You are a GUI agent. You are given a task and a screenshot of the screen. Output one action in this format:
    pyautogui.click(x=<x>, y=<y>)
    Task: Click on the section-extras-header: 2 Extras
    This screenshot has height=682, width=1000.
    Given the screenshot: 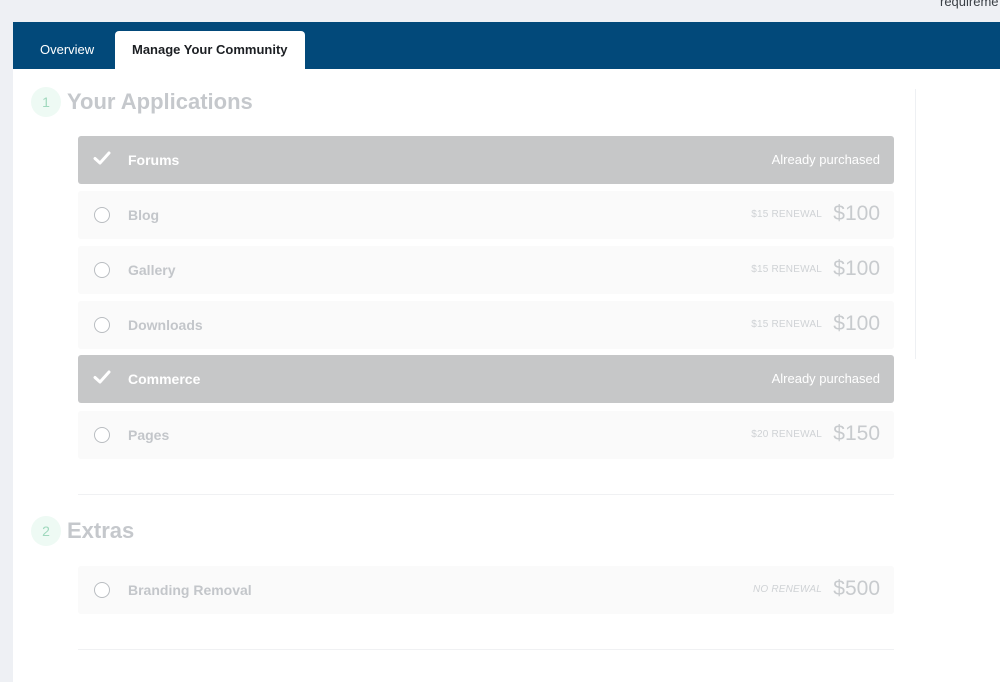 What is the action you would take?
    pyautogui.click(x=82, y=531)
    